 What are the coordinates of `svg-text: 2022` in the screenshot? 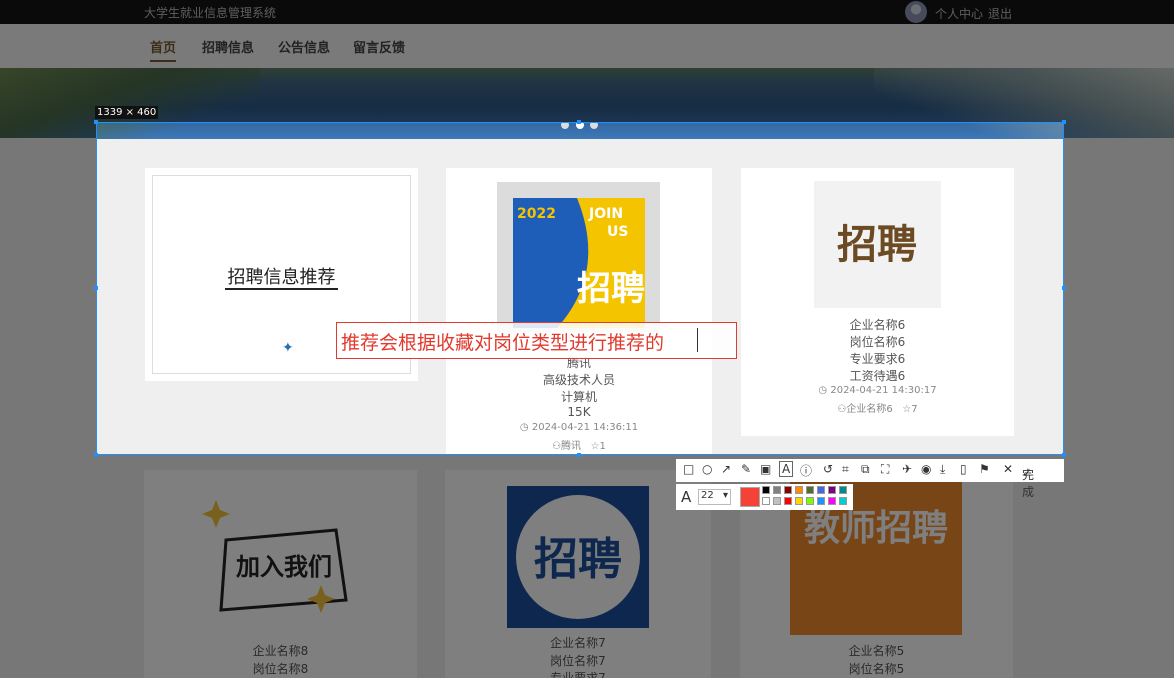 It's located at (536, 214).